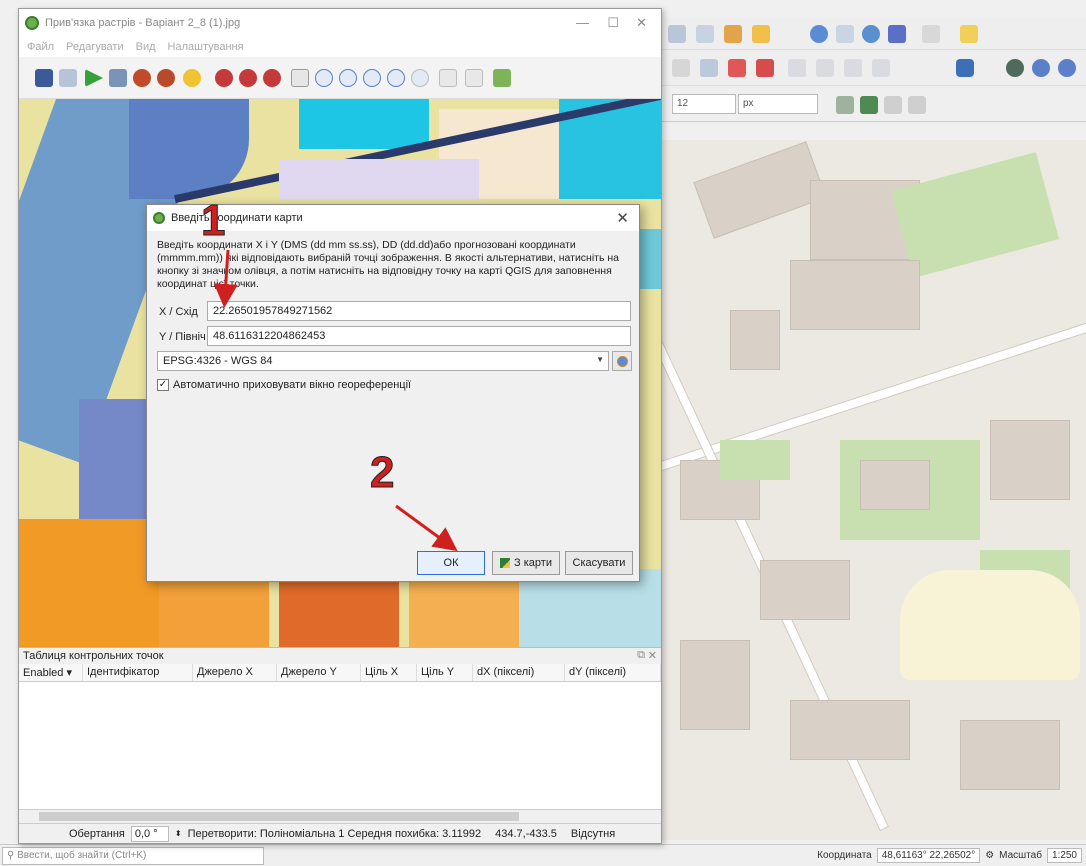 The image size is (1086, 866). I want to click on open-raster-icon, so click(44, 78).